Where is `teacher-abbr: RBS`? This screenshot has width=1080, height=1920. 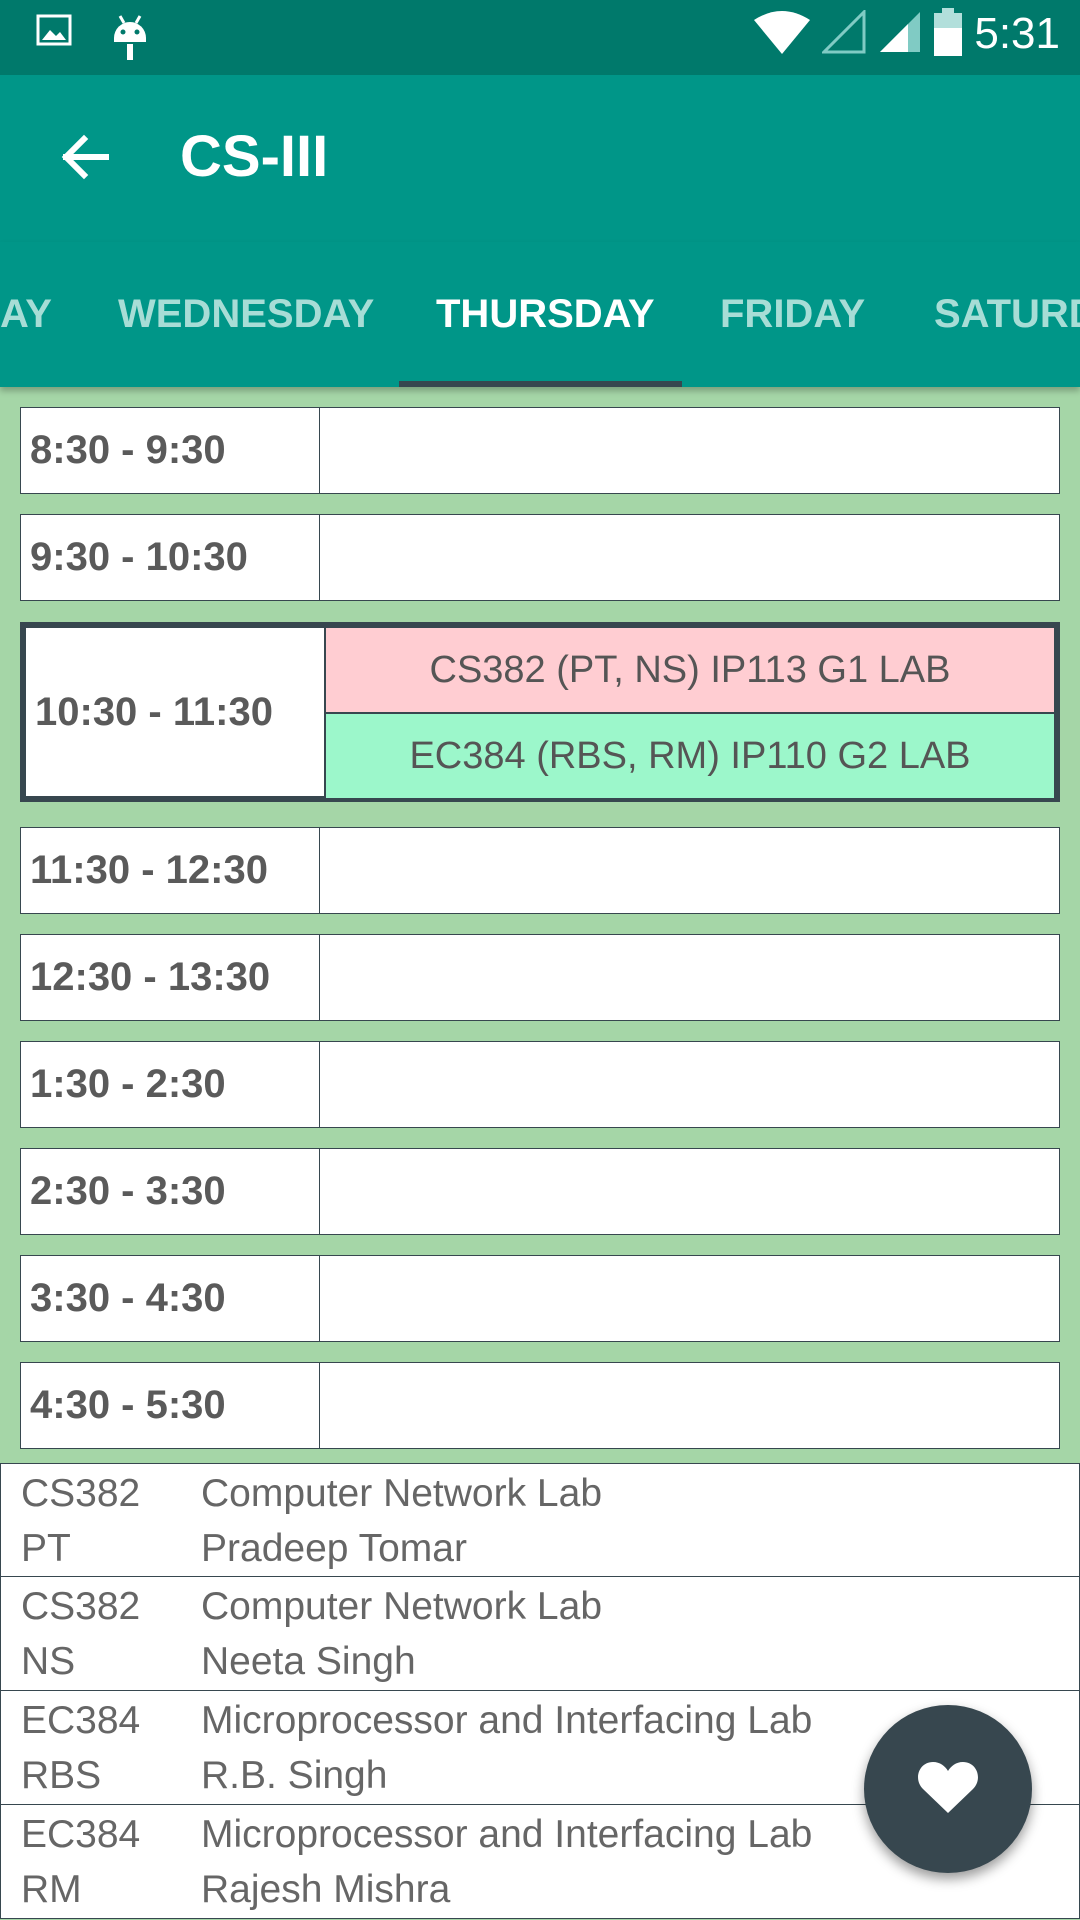
teacher-abbr: RBS is located at coordinates (61, 1775).